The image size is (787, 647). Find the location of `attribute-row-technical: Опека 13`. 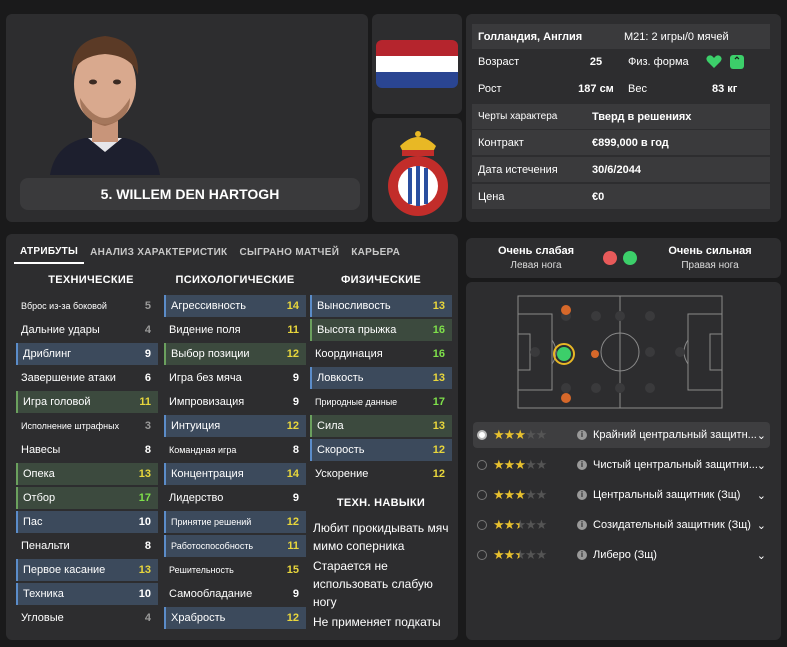

attribute-row-technical: Опека 13 is located at coordinates (87, 474).